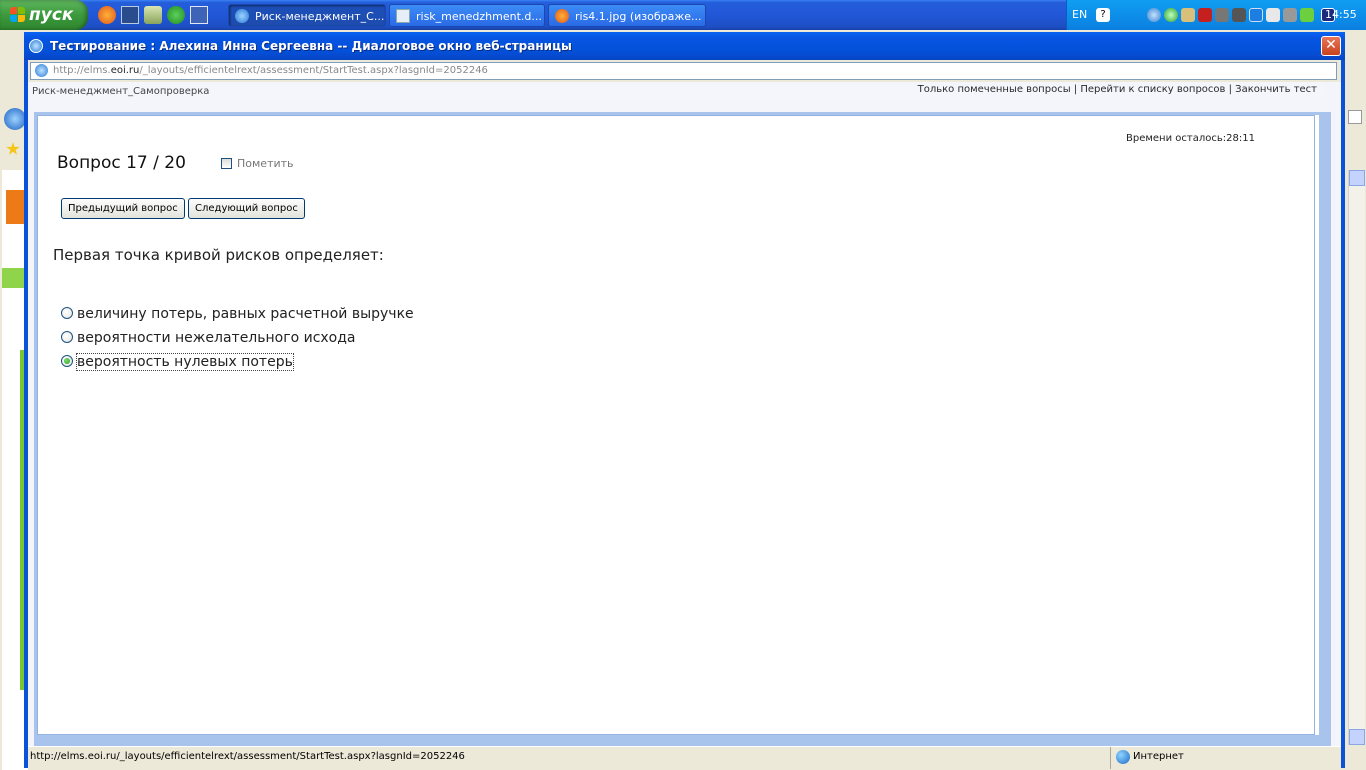 This screenshot has height=770, width=1366. Describe the element at coordinates (994, 89) in the screenshot. I see `marked-questions-link: Только помеченные вопросы` at that location.